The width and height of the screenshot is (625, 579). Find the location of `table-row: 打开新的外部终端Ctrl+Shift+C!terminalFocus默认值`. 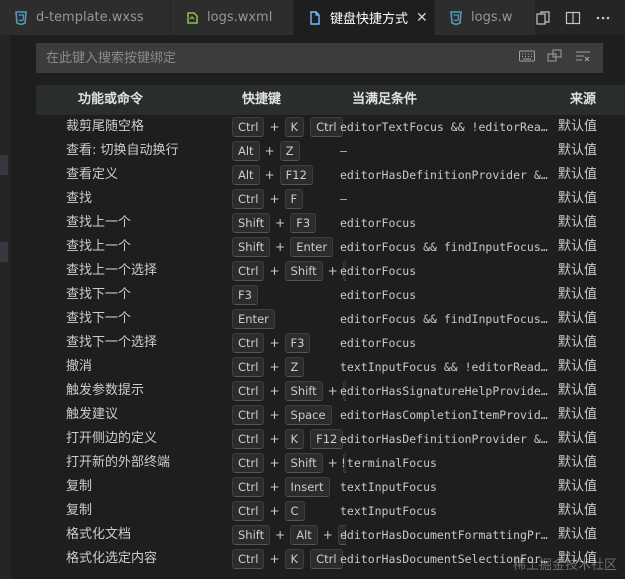

table-row: 打开新的外部终端Ctrl+Shift+C!terminalFocus默认值 is located at coordinates (330, 463).